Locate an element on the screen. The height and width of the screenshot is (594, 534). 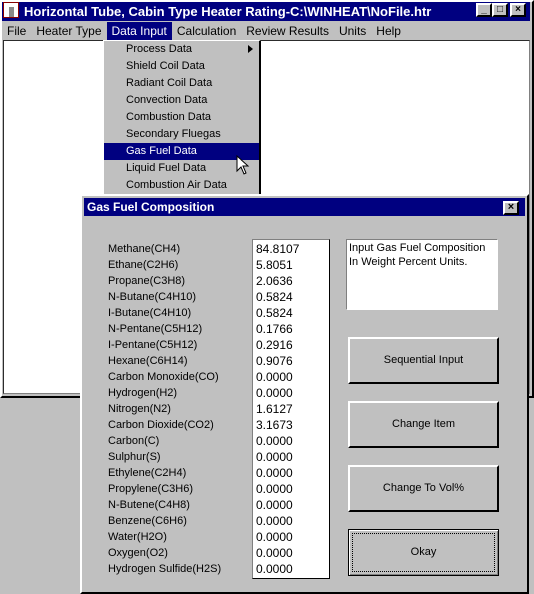
menu-units: Units is located at coordinates (352, 31).